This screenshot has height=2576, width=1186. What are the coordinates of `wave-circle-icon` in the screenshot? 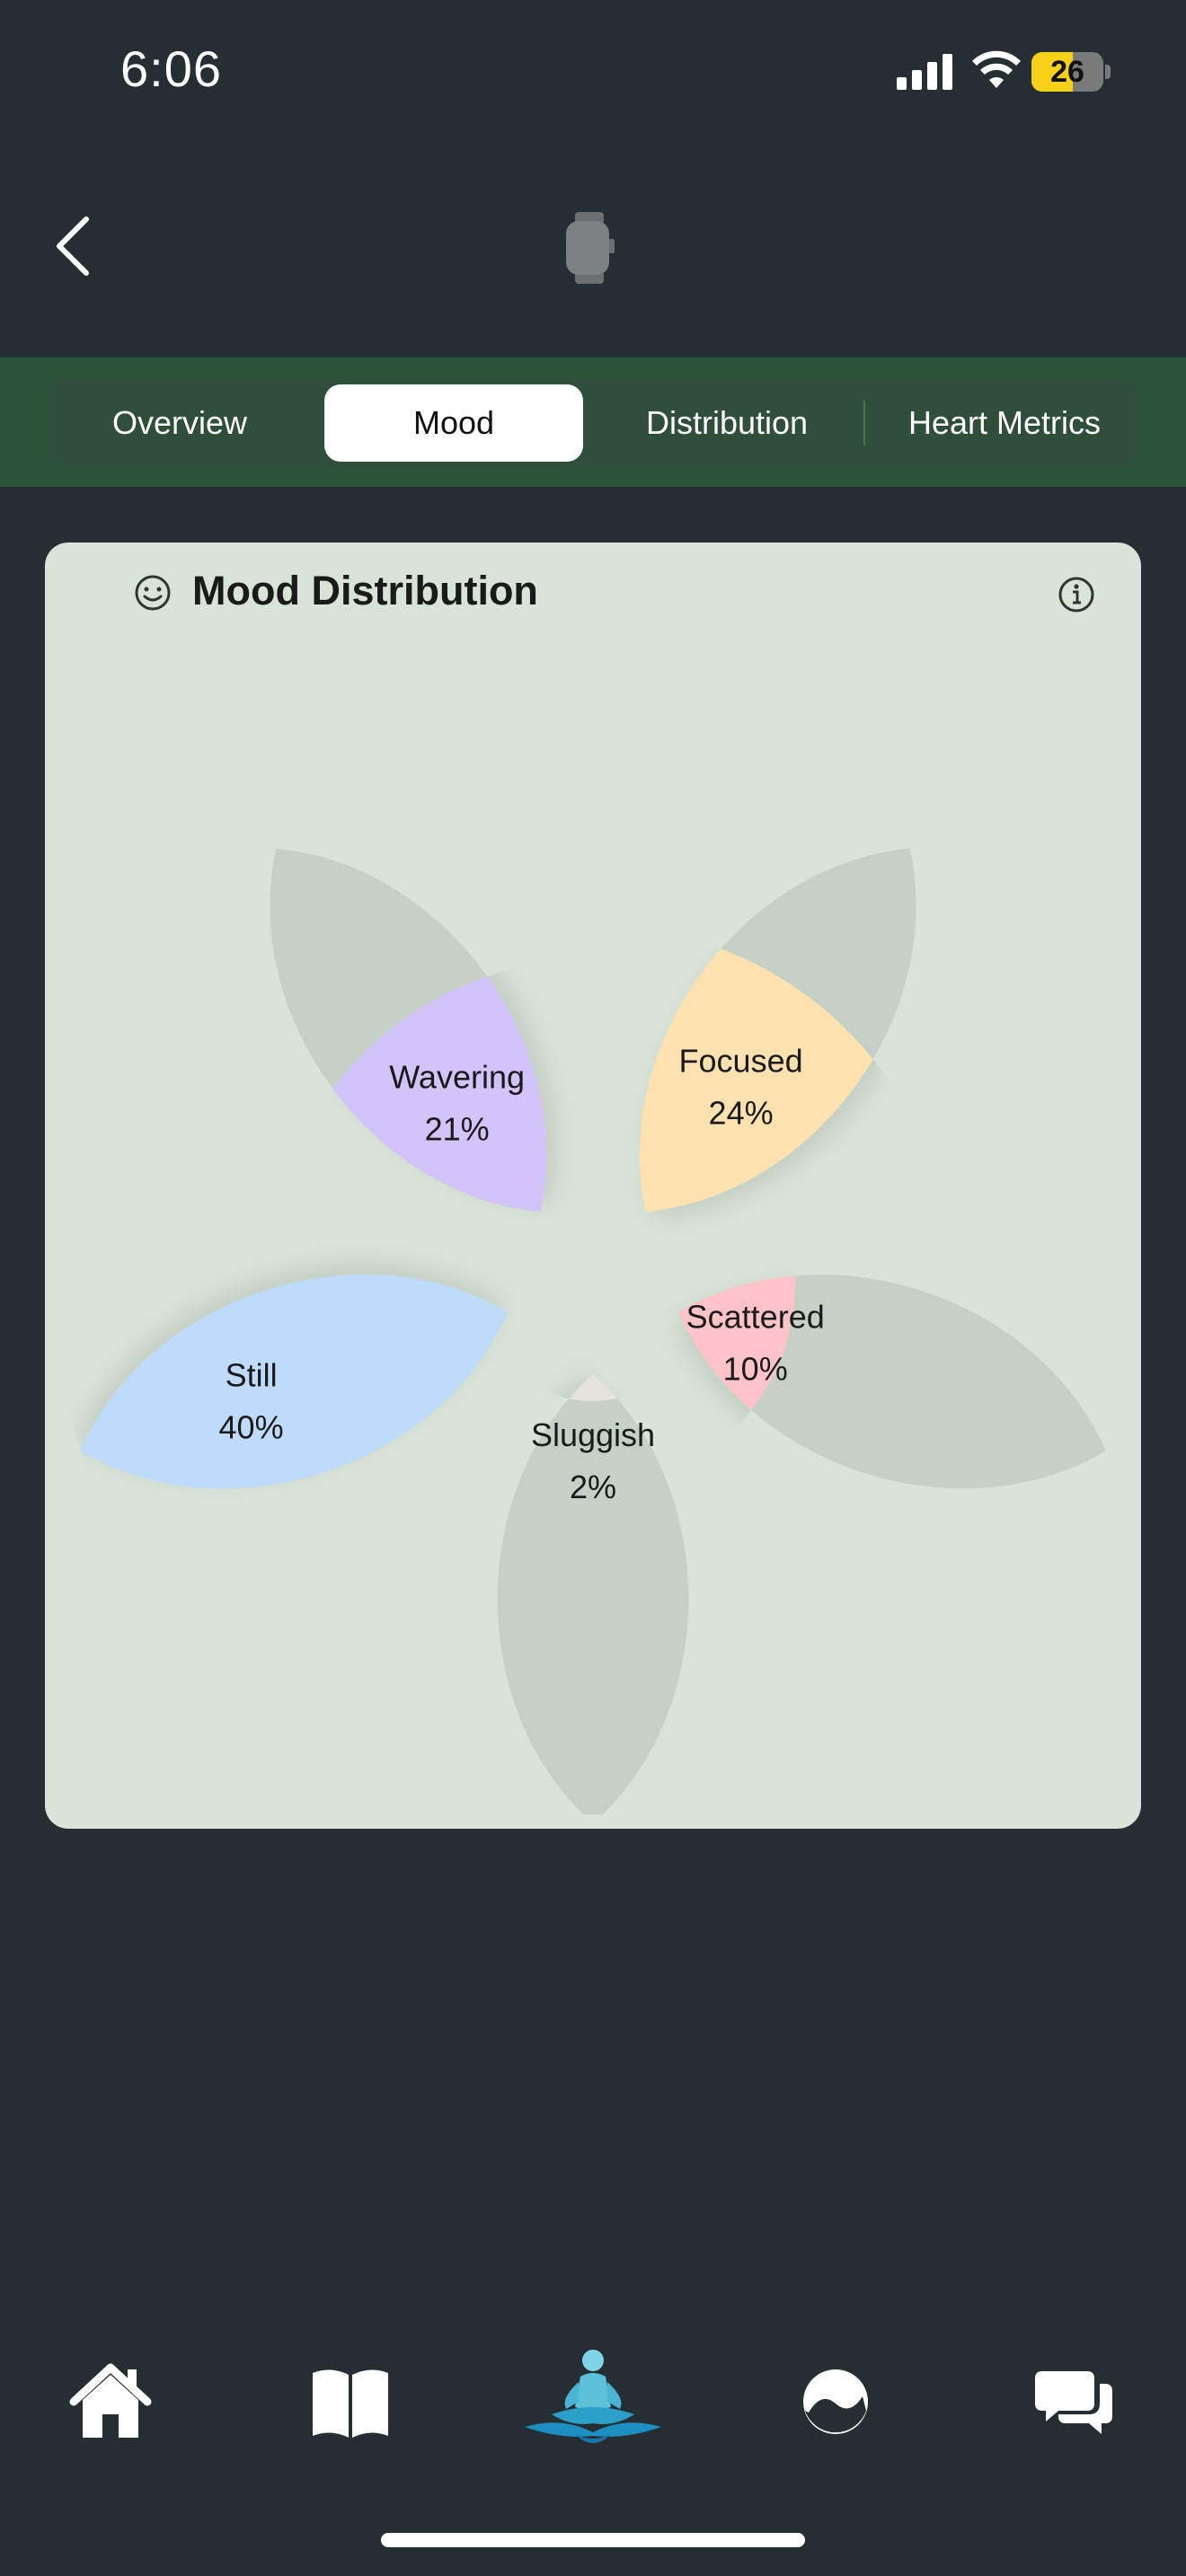 It's located at (836, 2401).